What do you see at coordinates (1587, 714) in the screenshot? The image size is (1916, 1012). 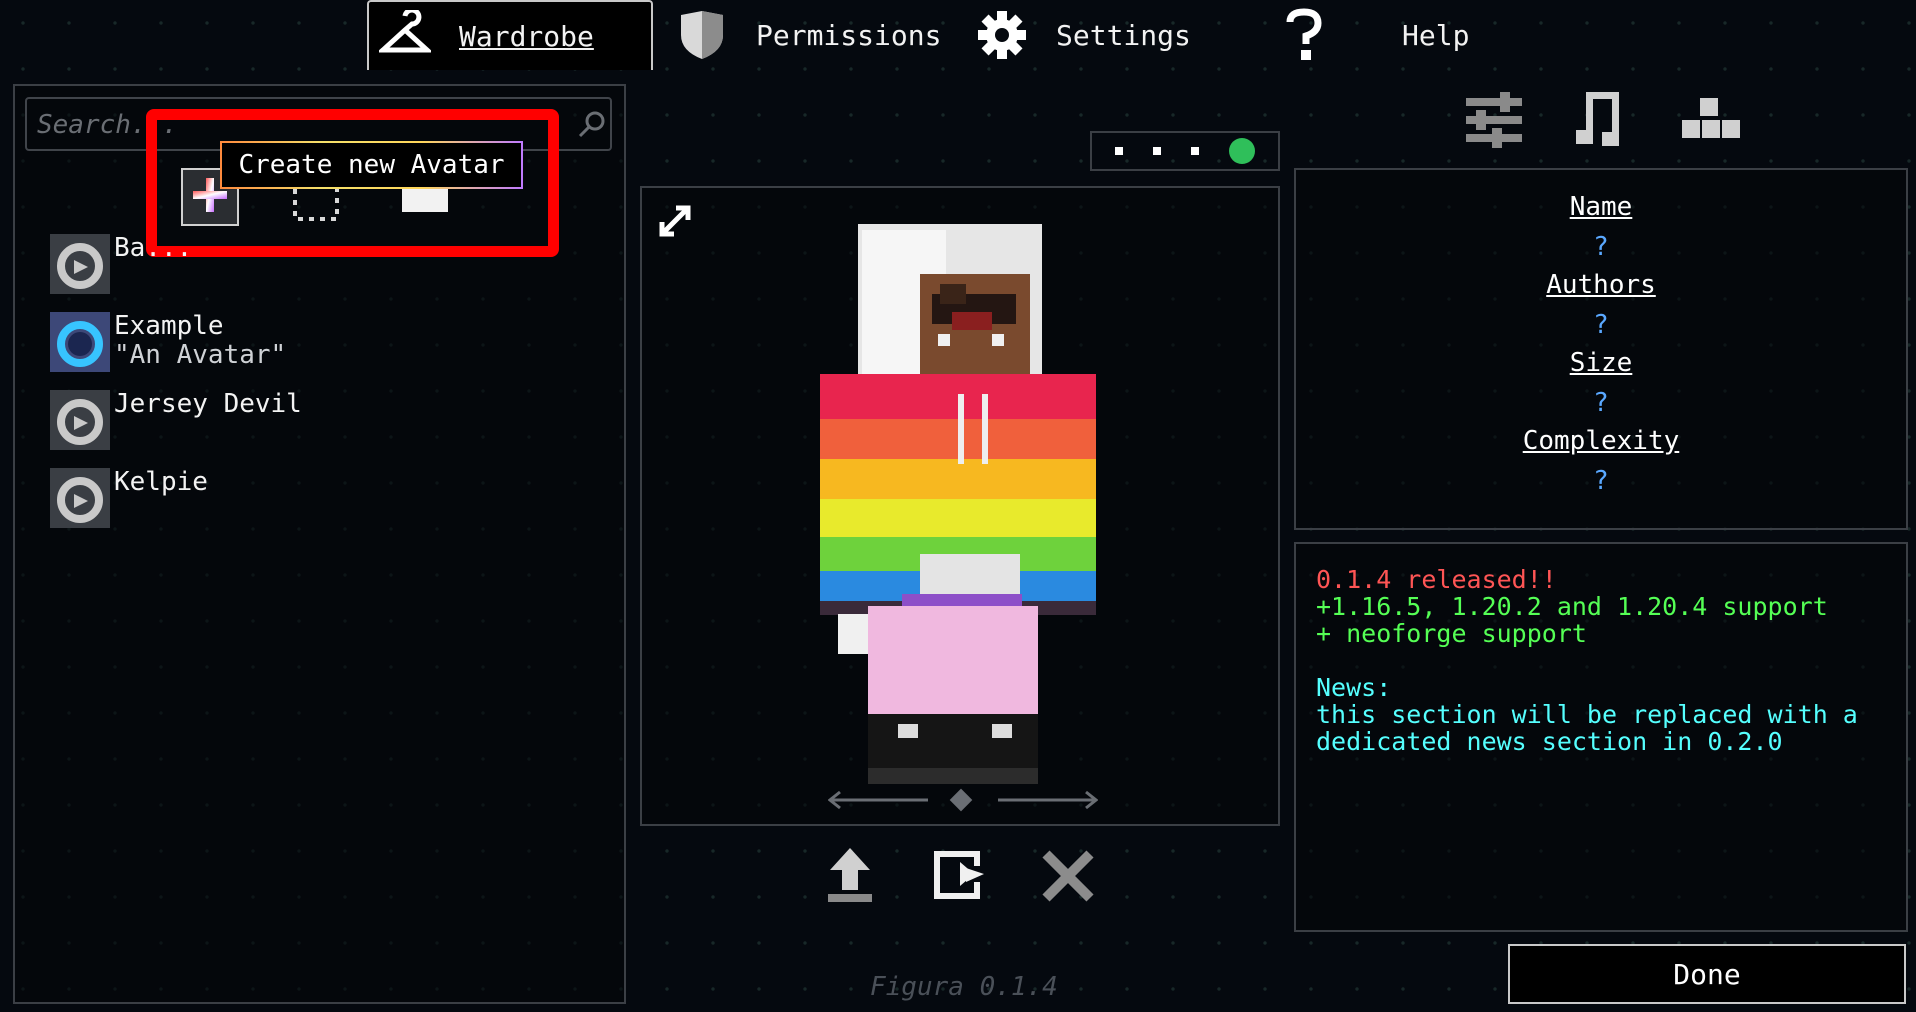 I see `news-line: this section will be replaced with a` at bounding box center [1587, 714].